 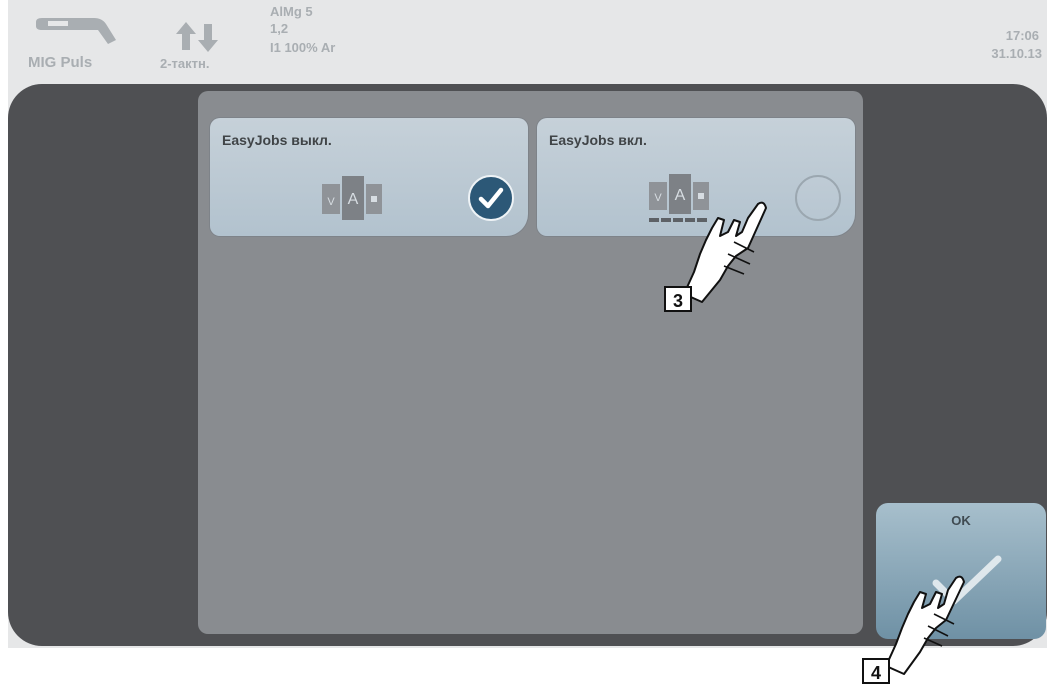 I want to click on option-easyjobs-off: EasyJobs выкл. V A, so click(x=369, y=177).